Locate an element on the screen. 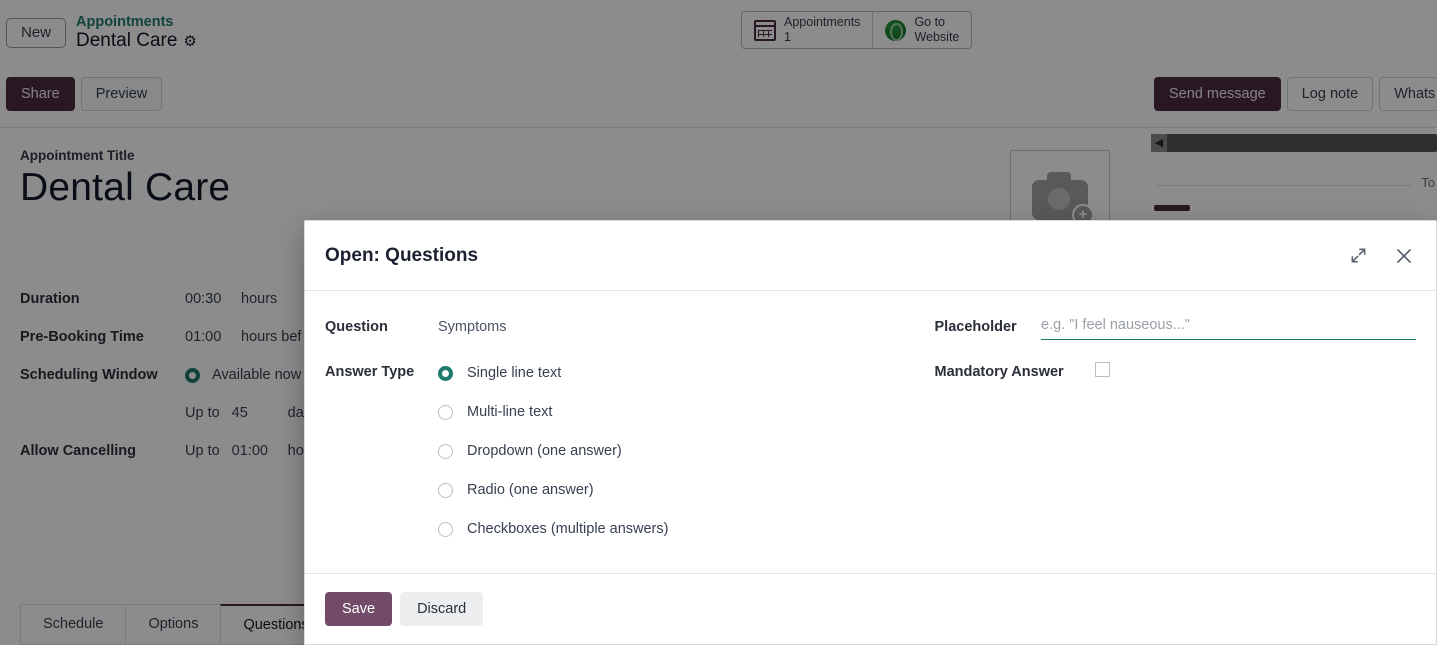 The width and height of the screenshot is (1437, 645). radio-label-single-line-text: Single line text is located at coordinates (514, 373).